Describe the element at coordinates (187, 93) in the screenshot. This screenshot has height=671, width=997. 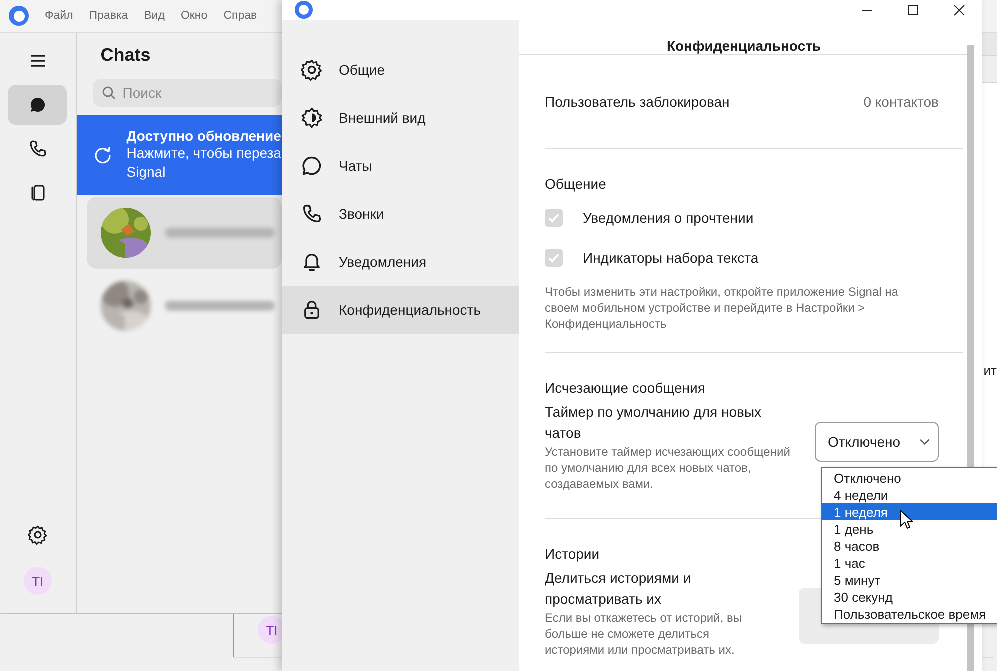
I see `search-field: Поиск` at that location.